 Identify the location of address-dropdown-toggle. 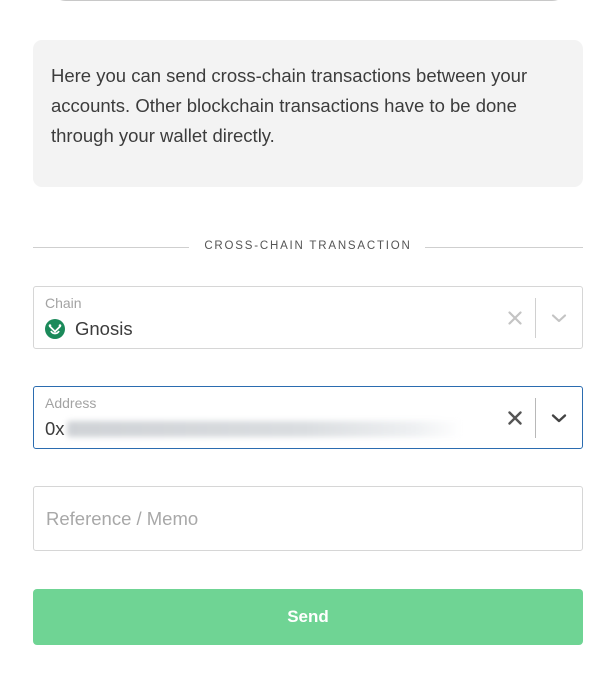
(559, 418).